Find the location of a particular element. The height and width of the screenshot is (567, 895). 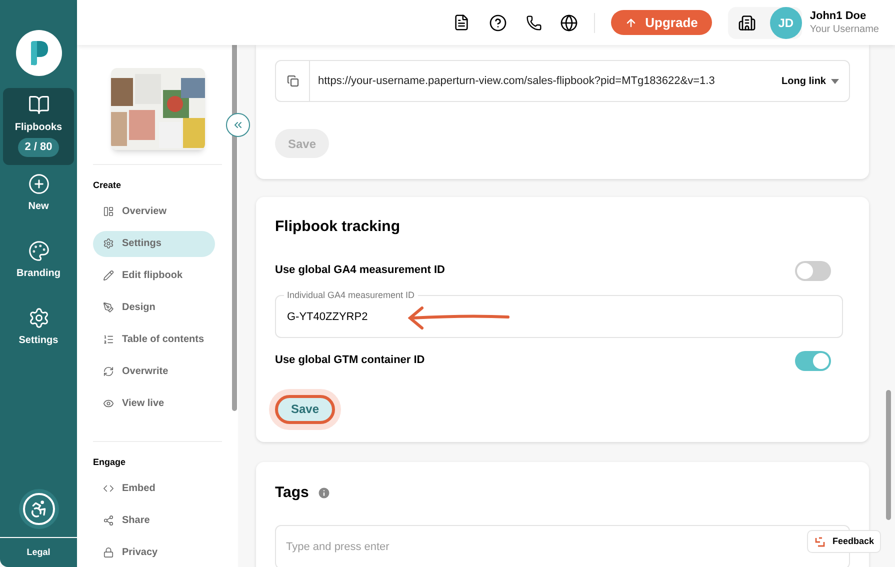

double-chevron-icon is located at coordinates (238, 125).